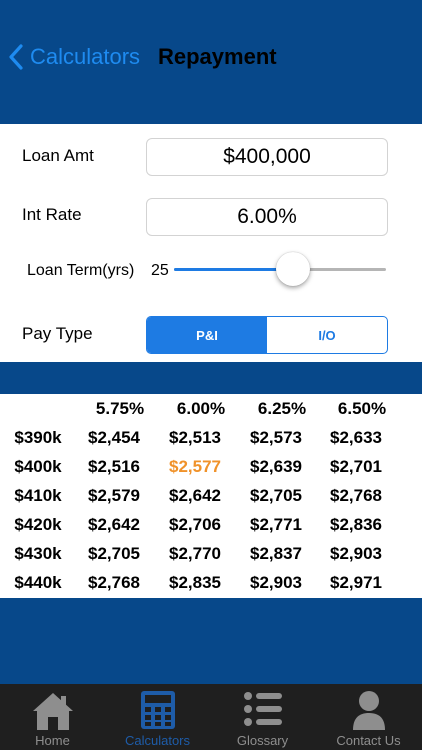 The image size is (422, 750). I want to click on page-title: Repayment, so click(217, 56).